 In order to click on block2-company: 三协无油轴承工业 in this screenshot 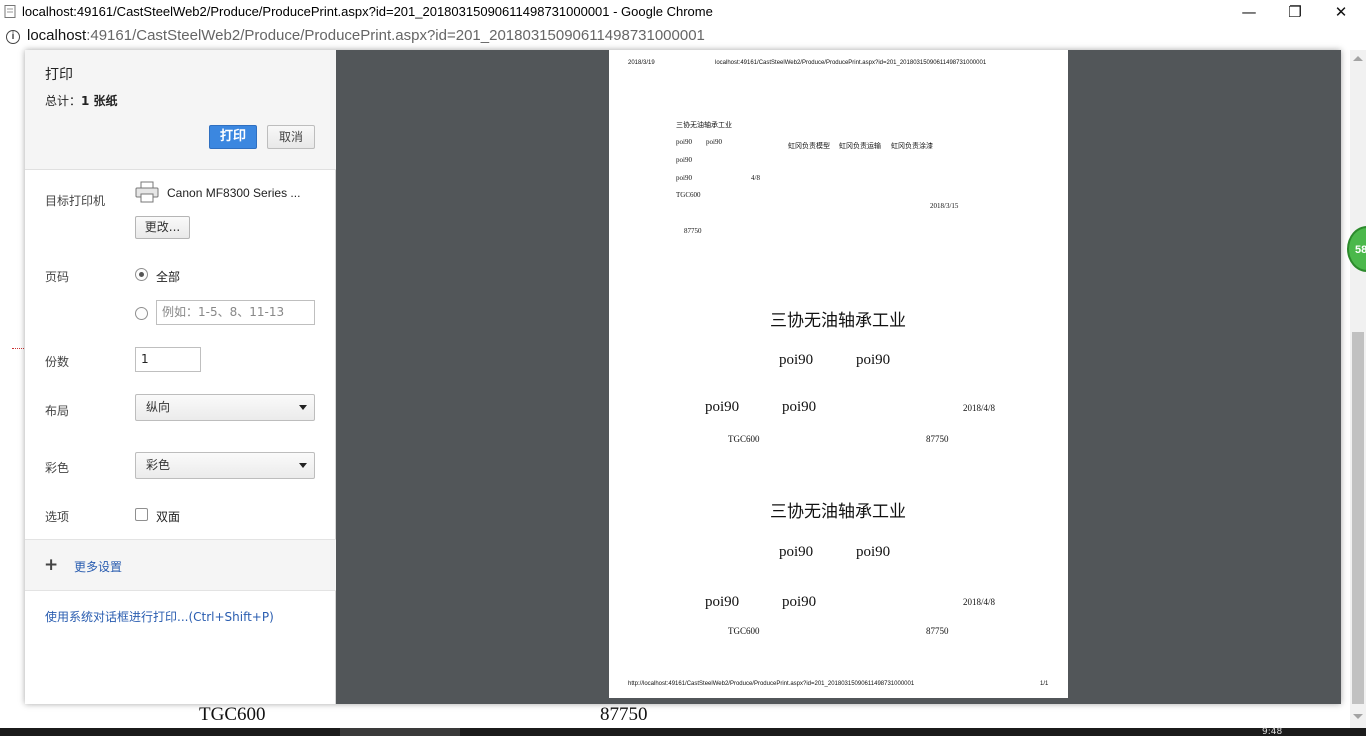, I will do `click(838, 511)`.